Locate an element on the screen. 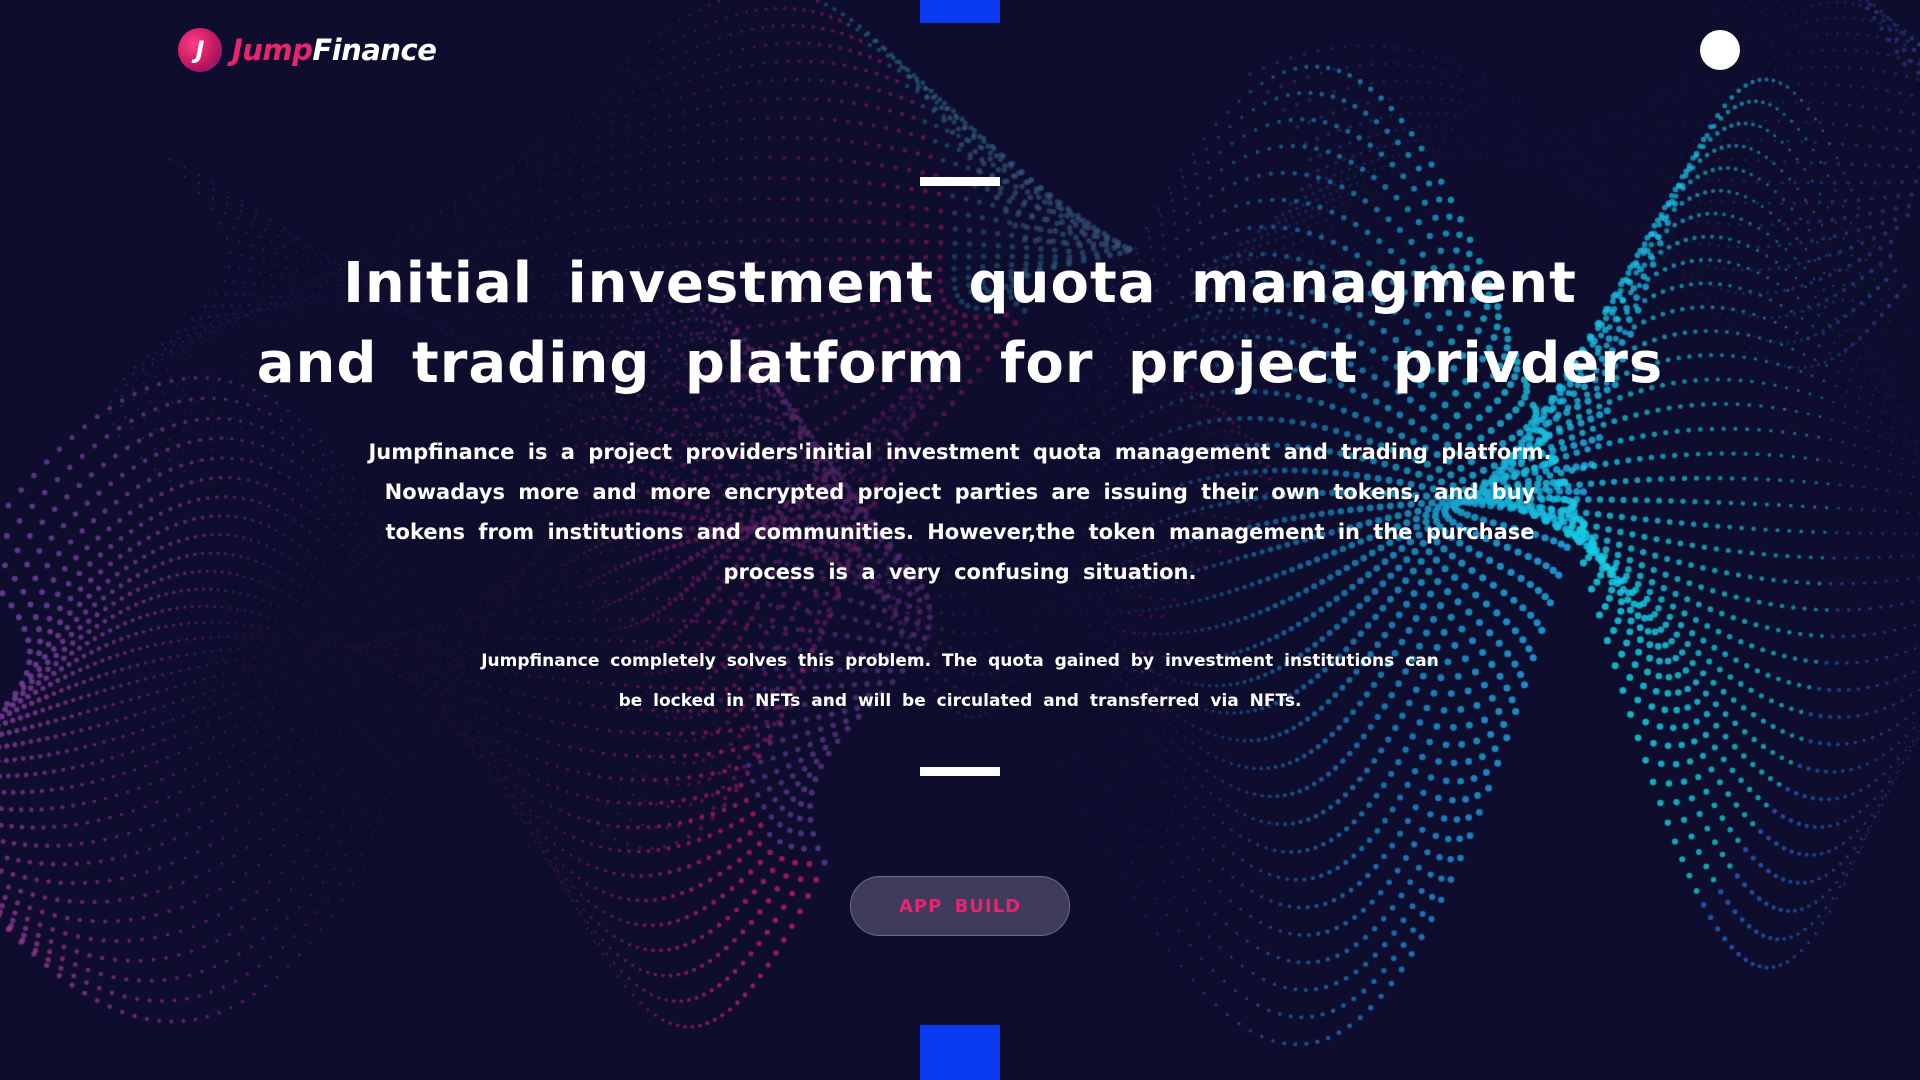 The height and width of the screenshot is (1080, 1920). divider-top is located at coordinates (960, 181).